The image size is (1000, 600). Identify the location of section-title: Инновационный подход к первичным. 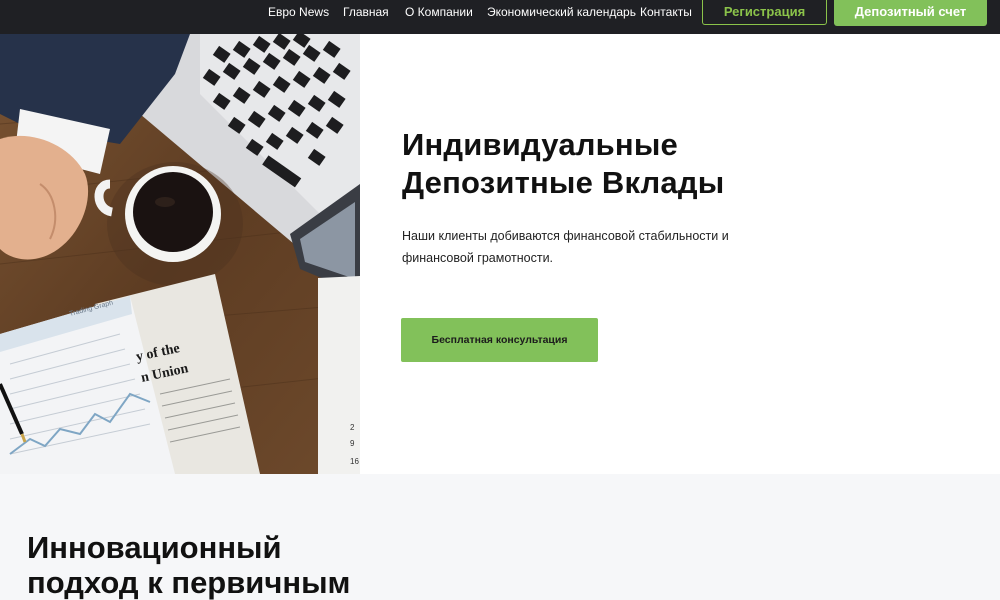
(327, 565).